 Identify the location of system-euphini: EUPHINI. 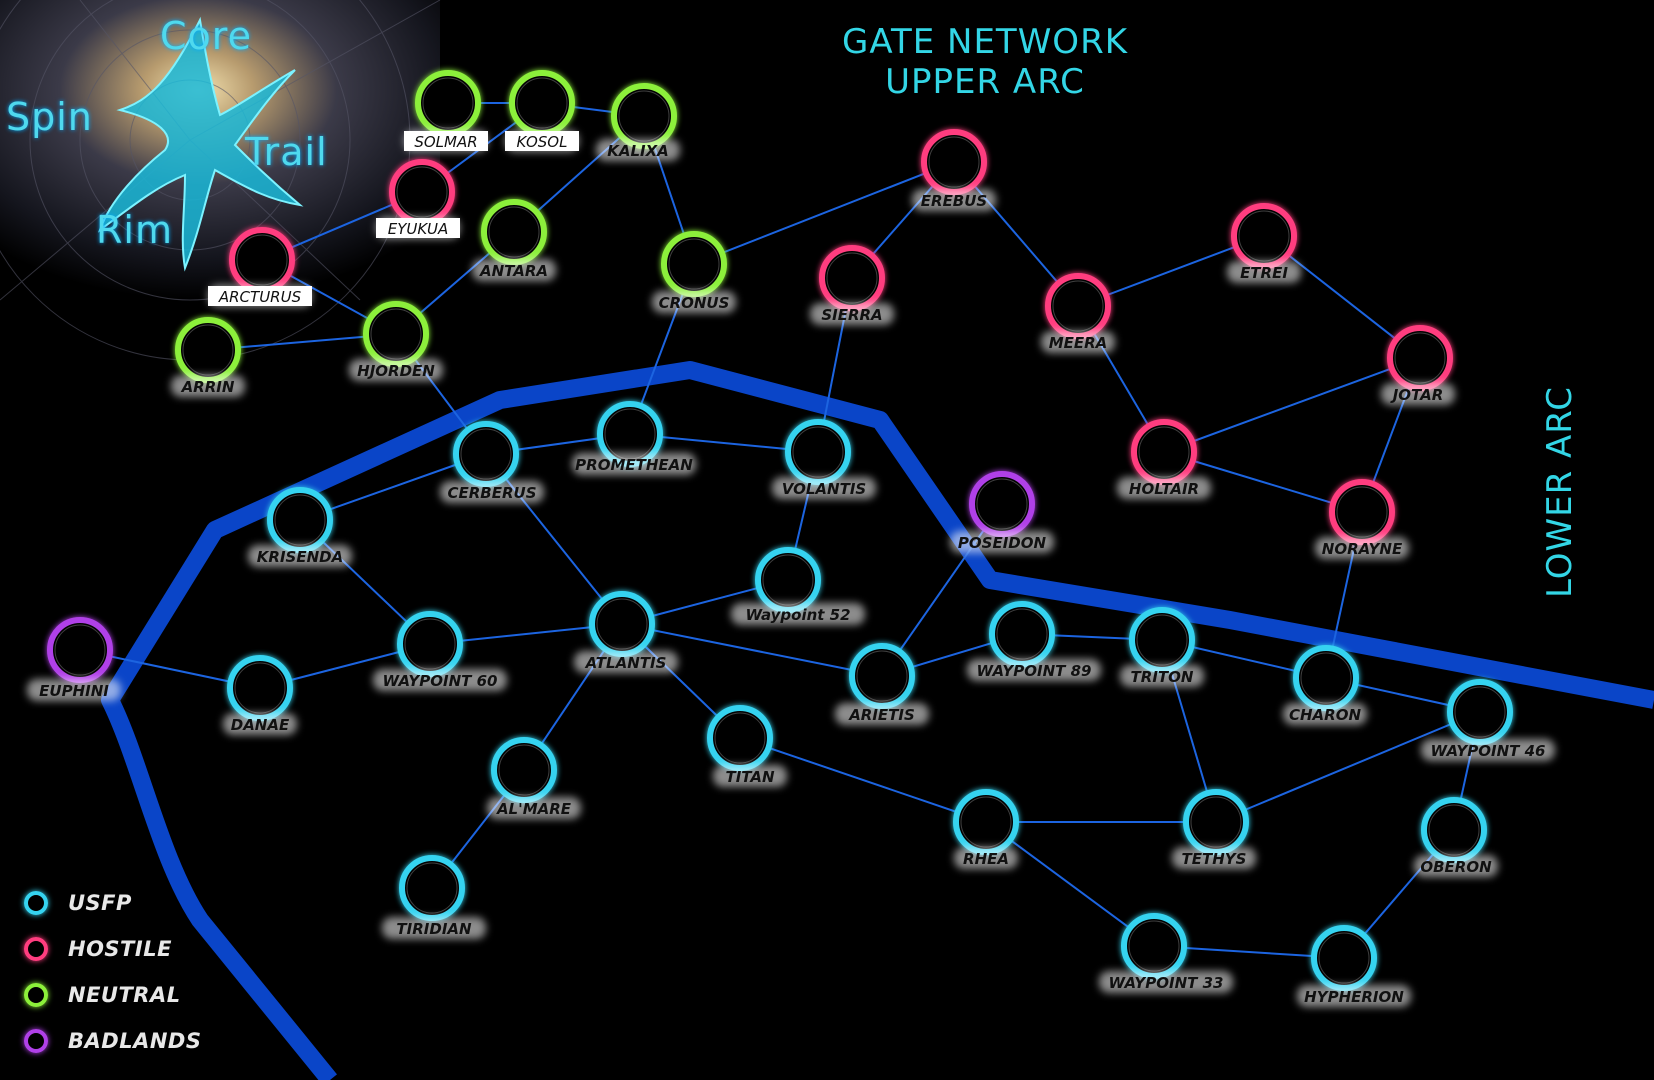
(74, 659).